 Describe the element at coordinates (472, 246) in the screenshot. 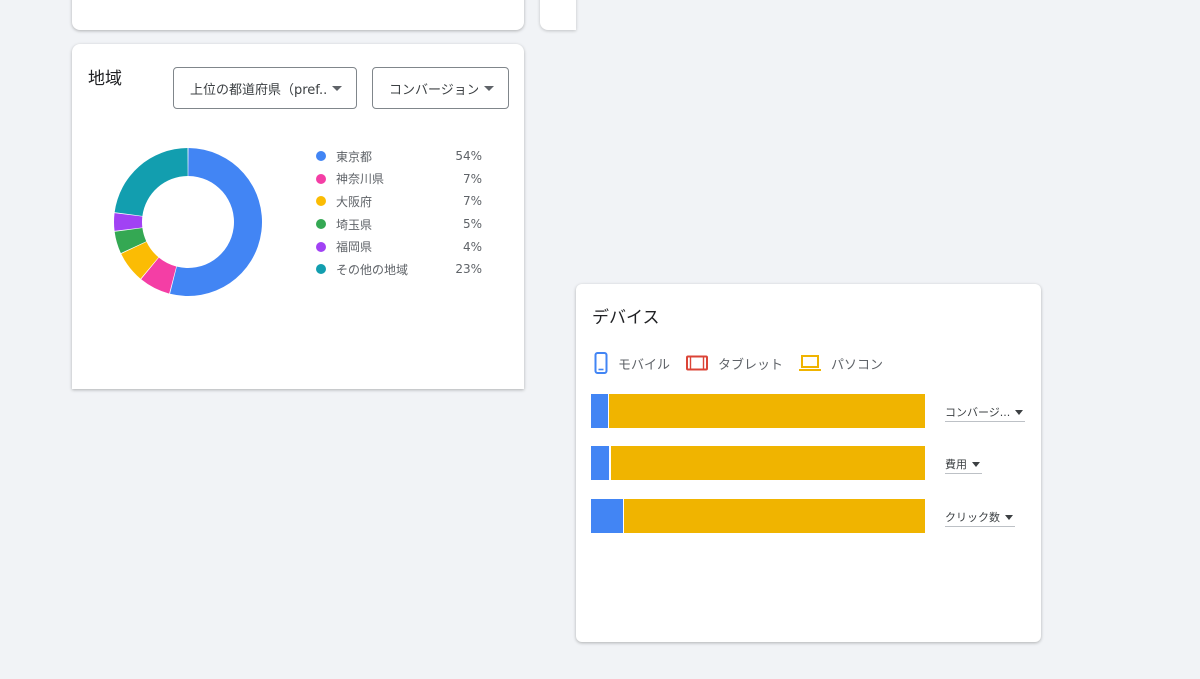

I see `legend-pct: 4%` at that location.